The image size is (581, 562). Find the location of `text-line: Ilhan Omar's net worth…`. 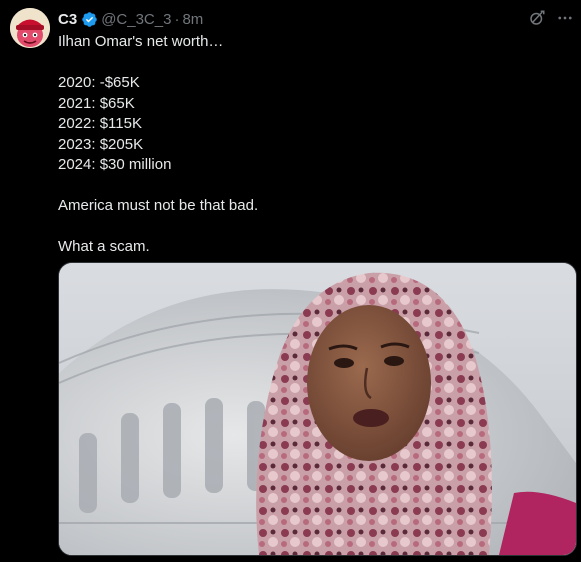

text-line: Ilhan Omar's net worth… is located at coordinates (141, 41).